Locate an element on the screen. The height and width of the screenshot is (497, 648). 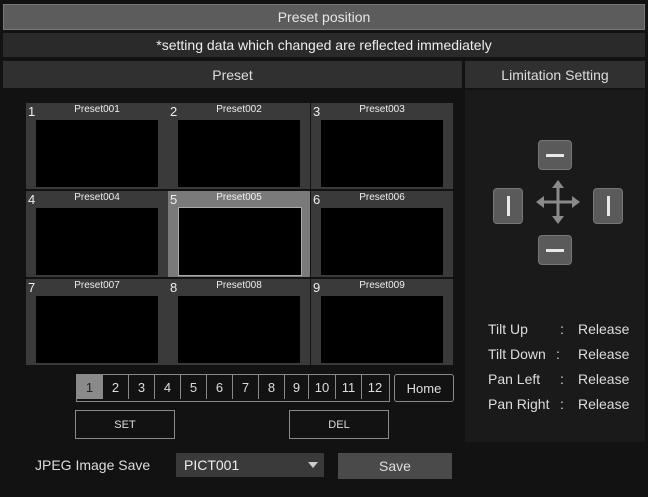
set-button: SET is located at coordinates (125, 424).